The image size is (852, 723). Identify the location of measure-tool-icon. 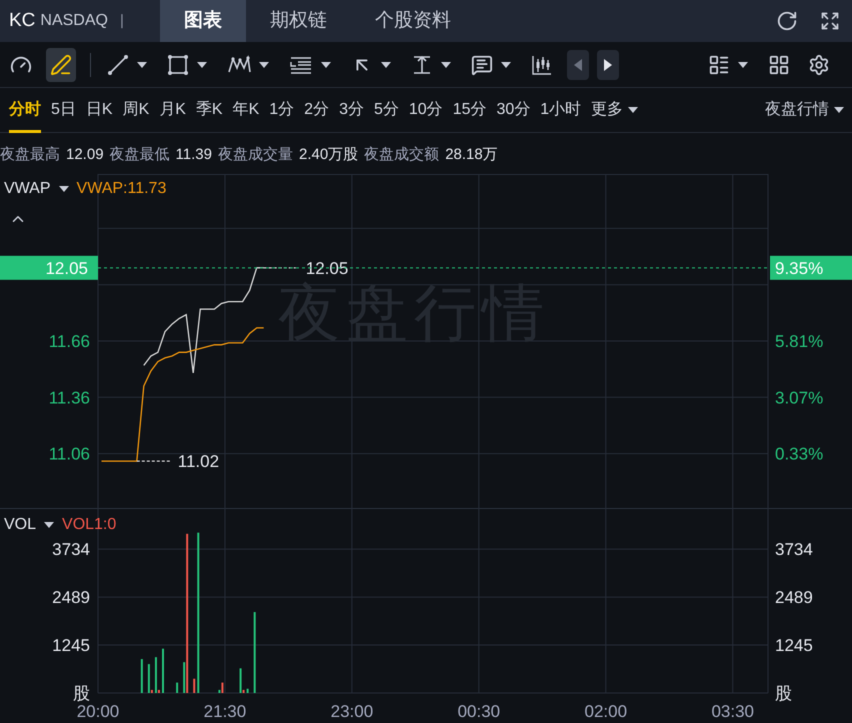
(422, 65).